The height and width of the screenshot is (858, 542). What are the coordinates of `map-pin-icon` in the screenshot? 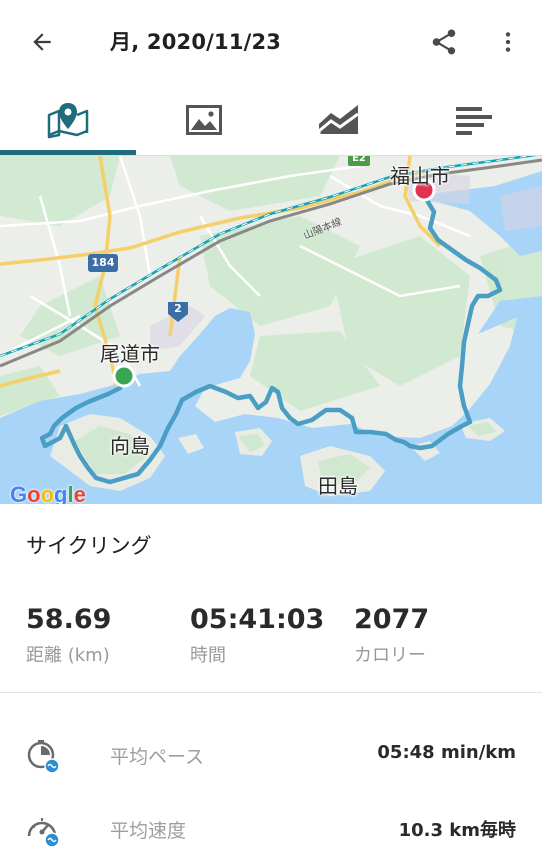 It's located at (67, 121).